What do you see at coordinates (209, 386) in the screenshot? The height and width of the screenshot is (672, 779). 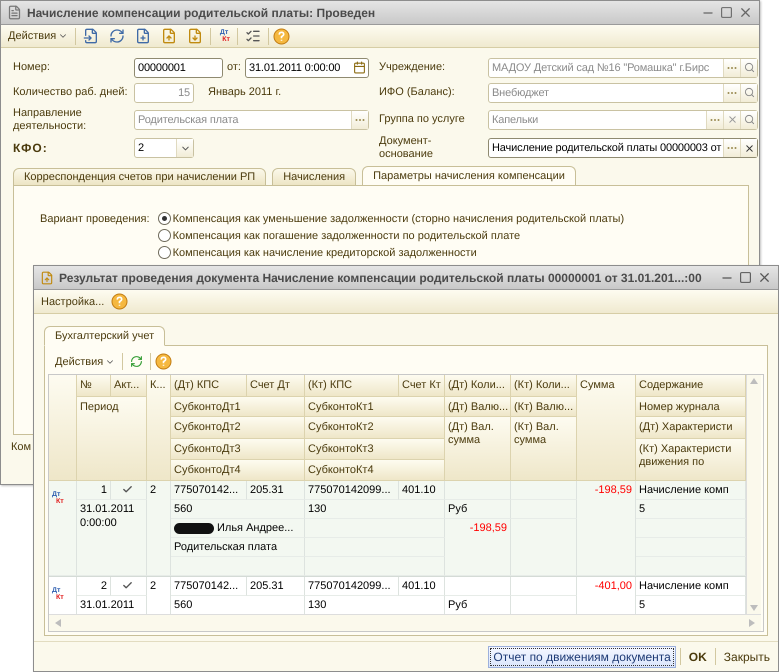 I see `column-header: (Дт) КПС` at bounding box center [209, 386].